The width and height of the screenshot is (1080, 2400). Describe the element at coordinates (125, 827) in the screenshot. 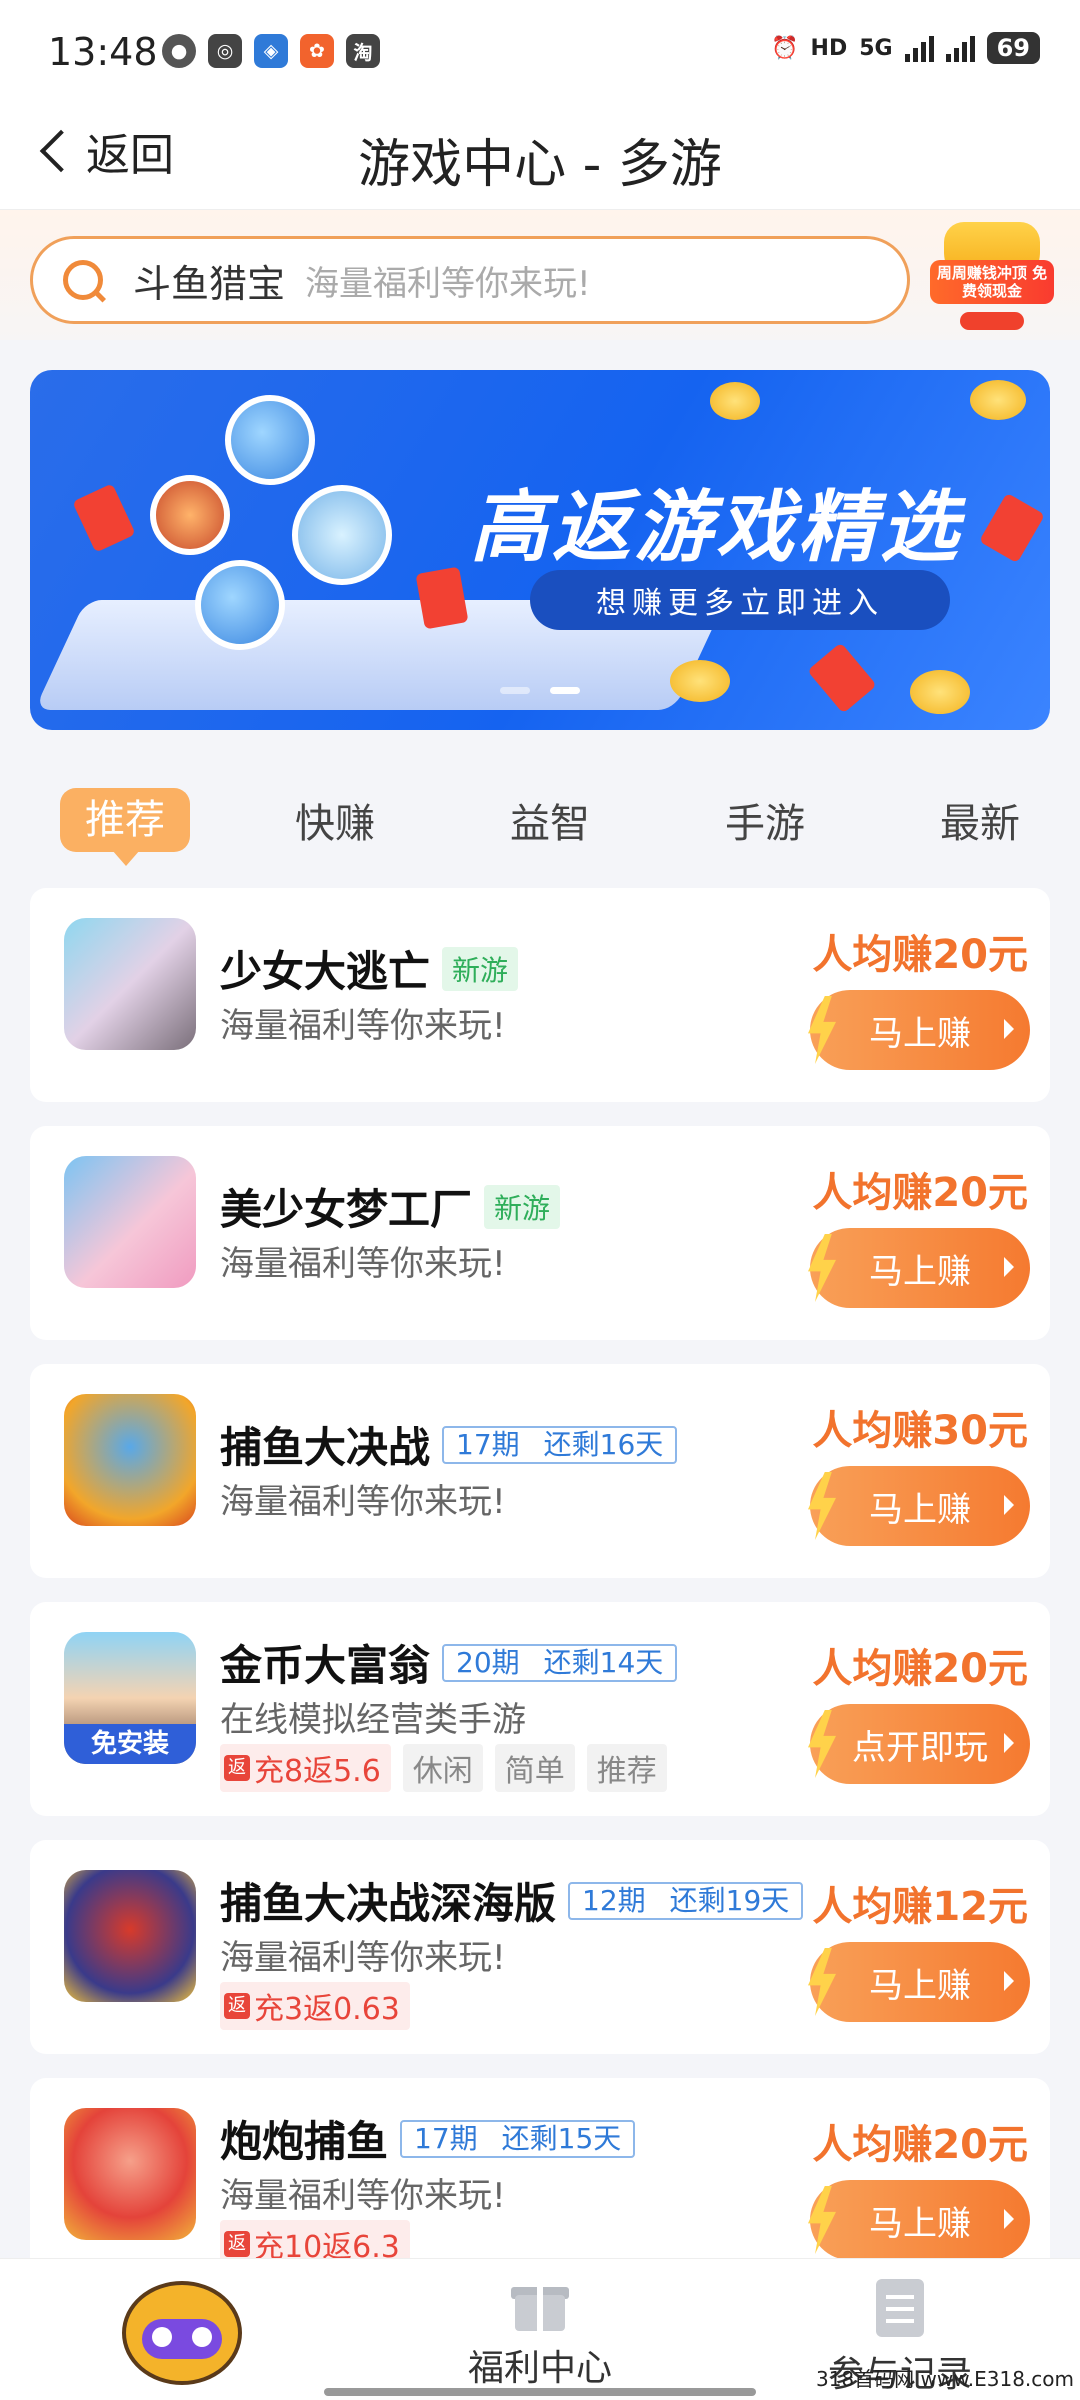

I see `tab-recommend: 推荐` at that location.